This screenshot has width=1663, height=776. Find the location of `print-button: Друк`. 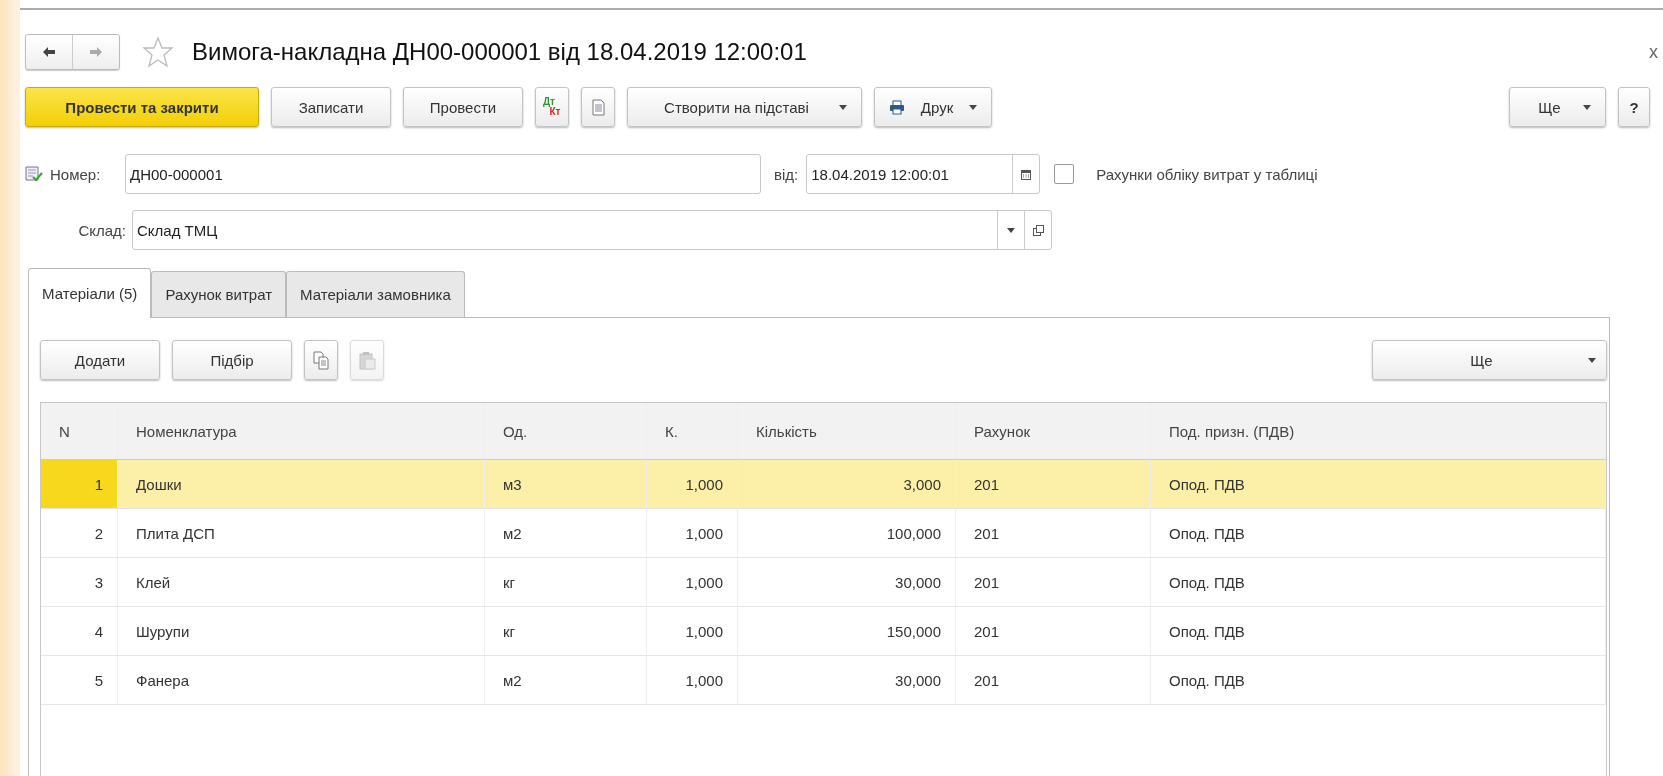

print-button: Друк is located at coordinates (933, 107).